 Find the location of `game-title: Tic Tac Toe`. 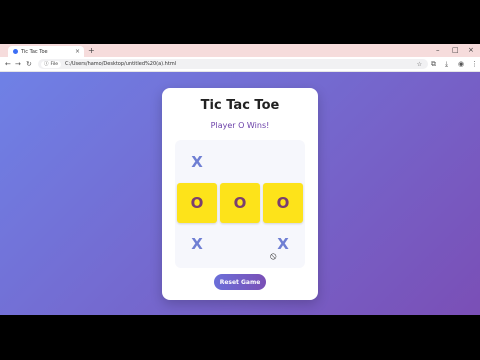

game-title: Tic Tac Toe is located at coordinates (240, 105).